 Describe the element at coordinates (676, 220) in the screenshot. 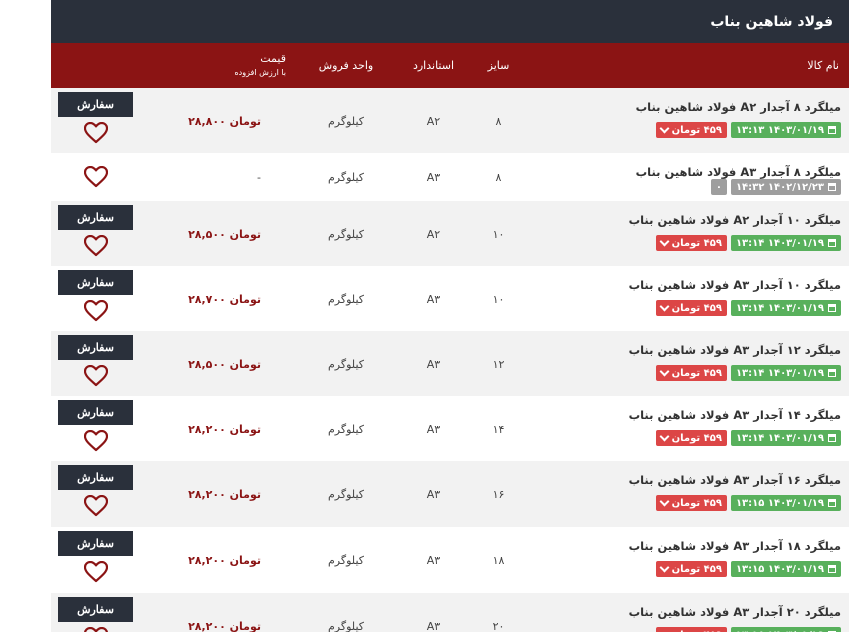

I see `product-name: میلگرد ۱۰ آجدار A۲ فولاد شاهین بناب` at that location.